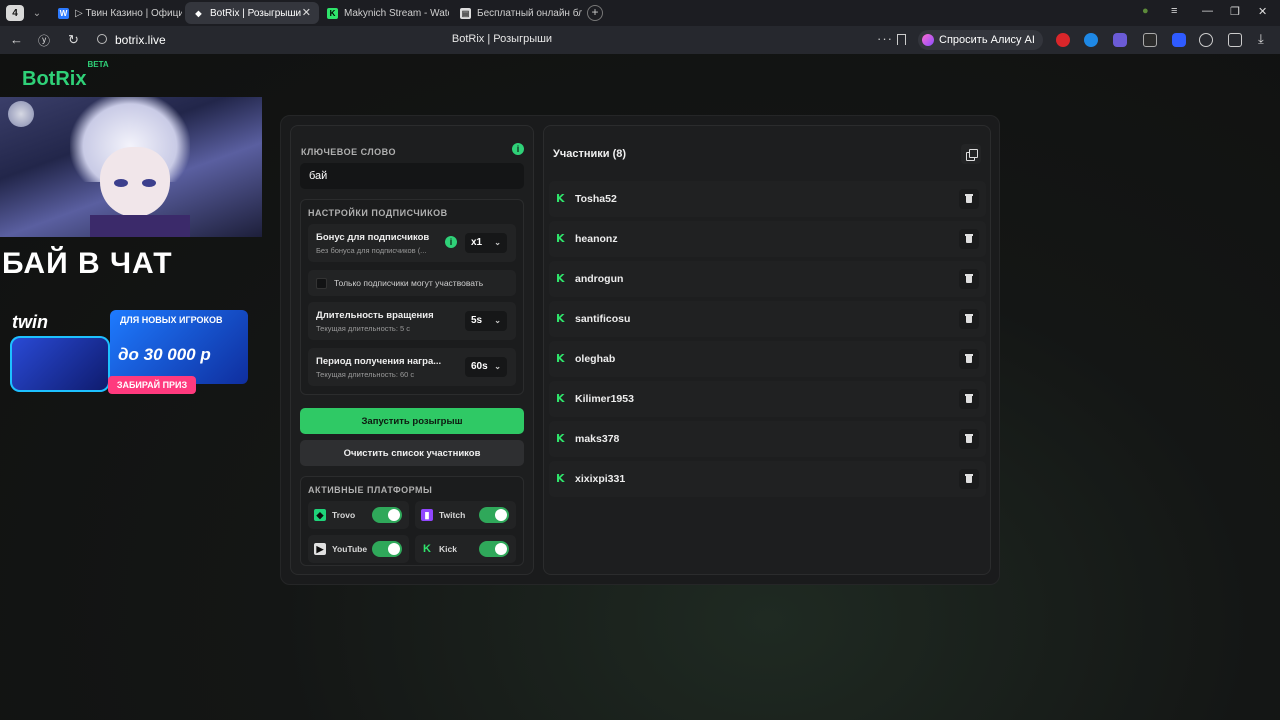 Image resolution: width=1280 pixels, height=720 pixels. Describe the element at coordinates (494, 515) in the screenshot. I see `twitch-toggle` at that location.